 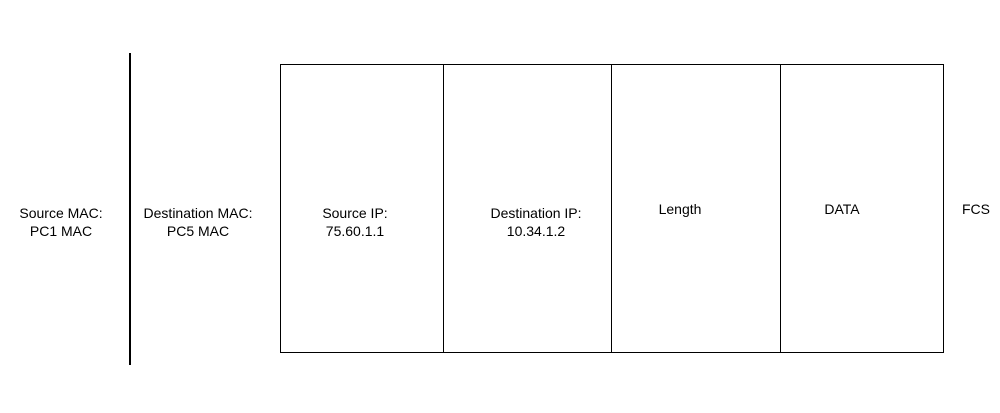 What do you see at coordinates (60, 222) in the screenshot?
I see `source-mac-field: Source MAC: PC1 MAC` at bounding box center [60, 222].